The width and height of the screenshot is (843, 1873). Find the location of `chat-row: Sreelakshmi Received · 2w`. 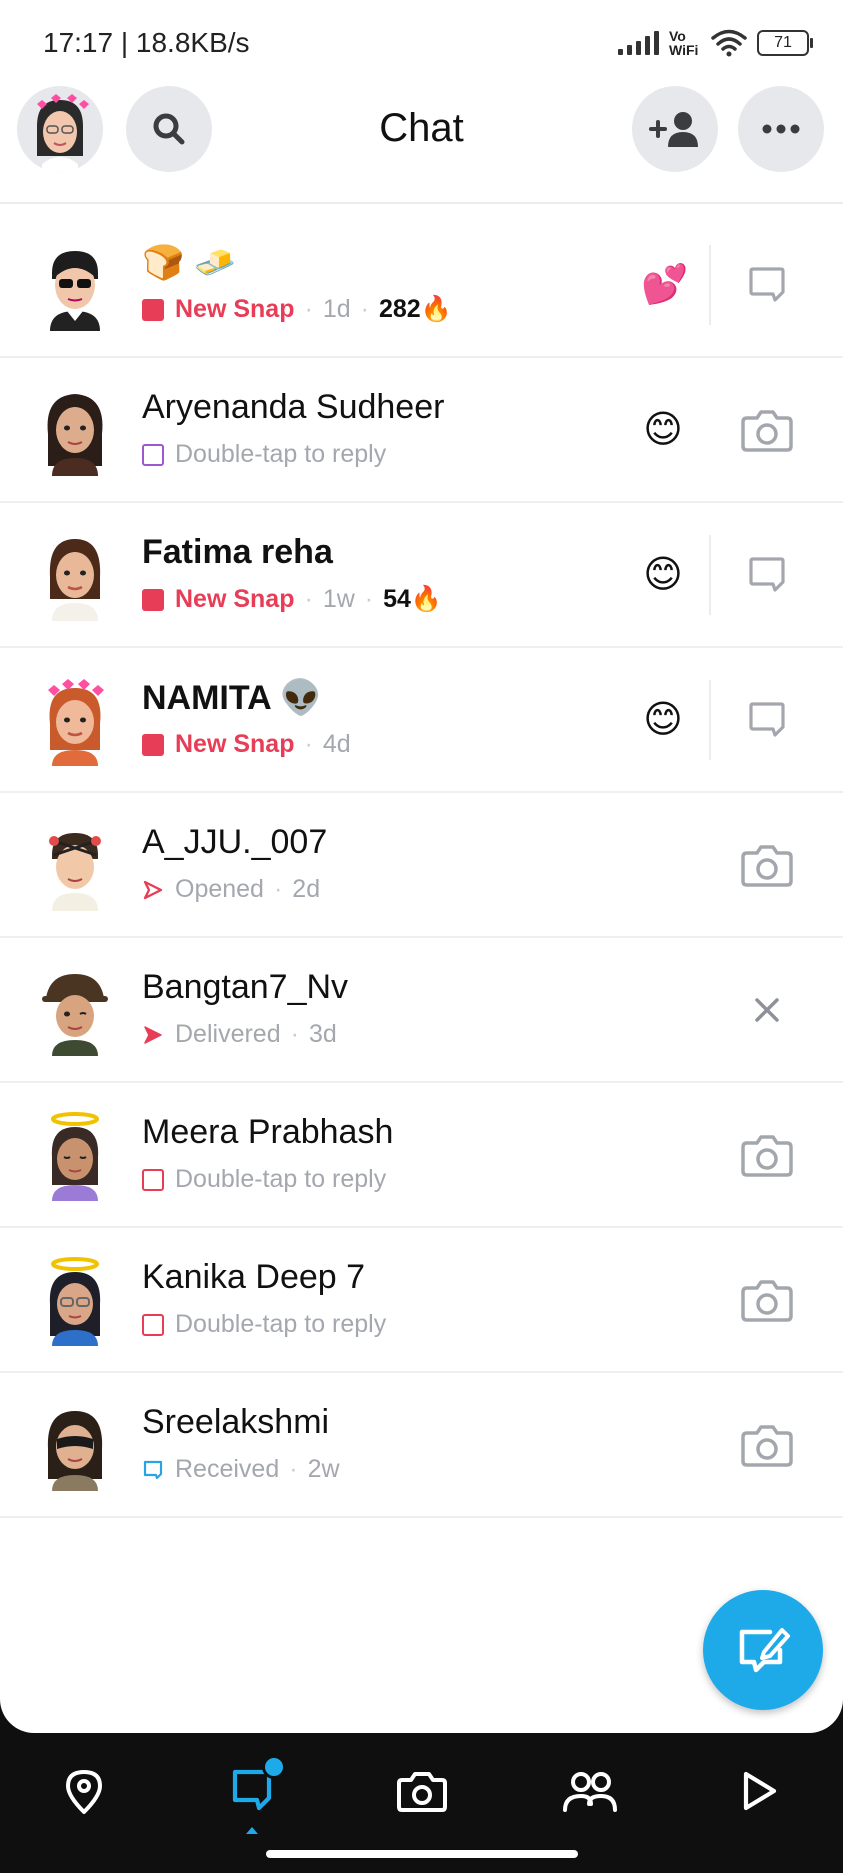

chat-row: Sreelakshmi Received · 2w is located at coordinates (421, 1445).